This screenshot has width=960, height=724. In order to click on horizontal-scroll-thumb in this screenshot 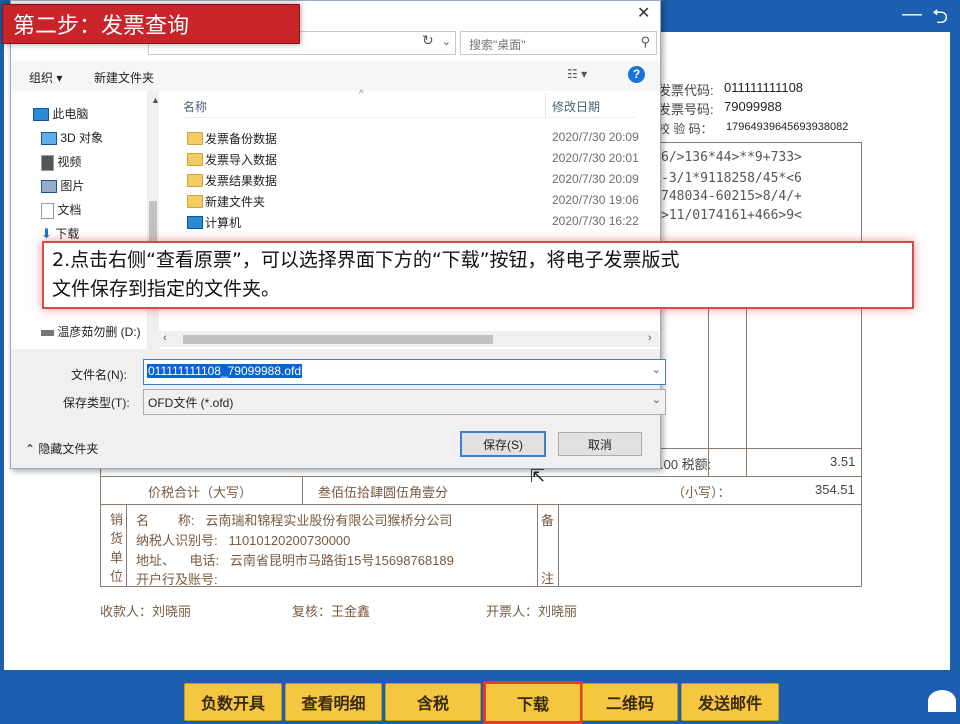, I will do `click(338, 339)`.